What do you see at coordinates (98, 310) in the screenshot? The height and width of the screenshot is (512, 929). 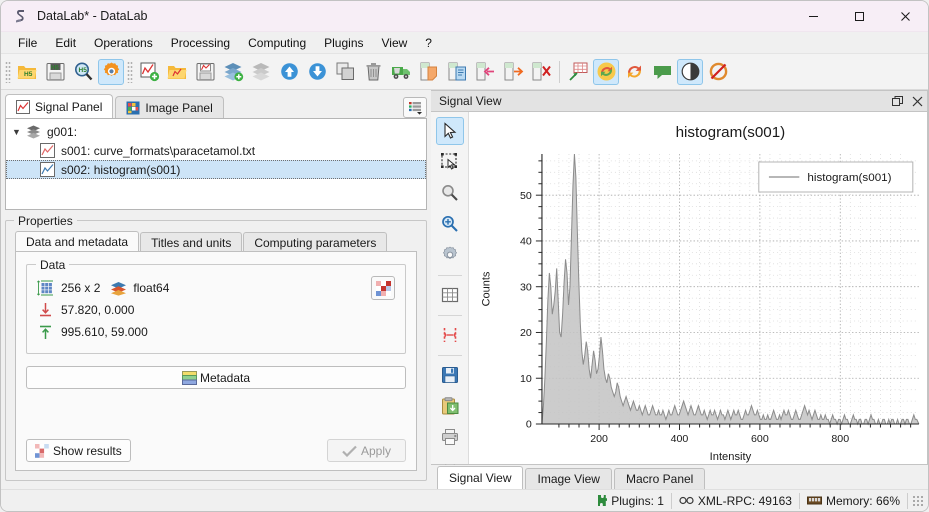 I see `data-minimum-value: 57.820, 0.000` at bounding box center [98, 310].